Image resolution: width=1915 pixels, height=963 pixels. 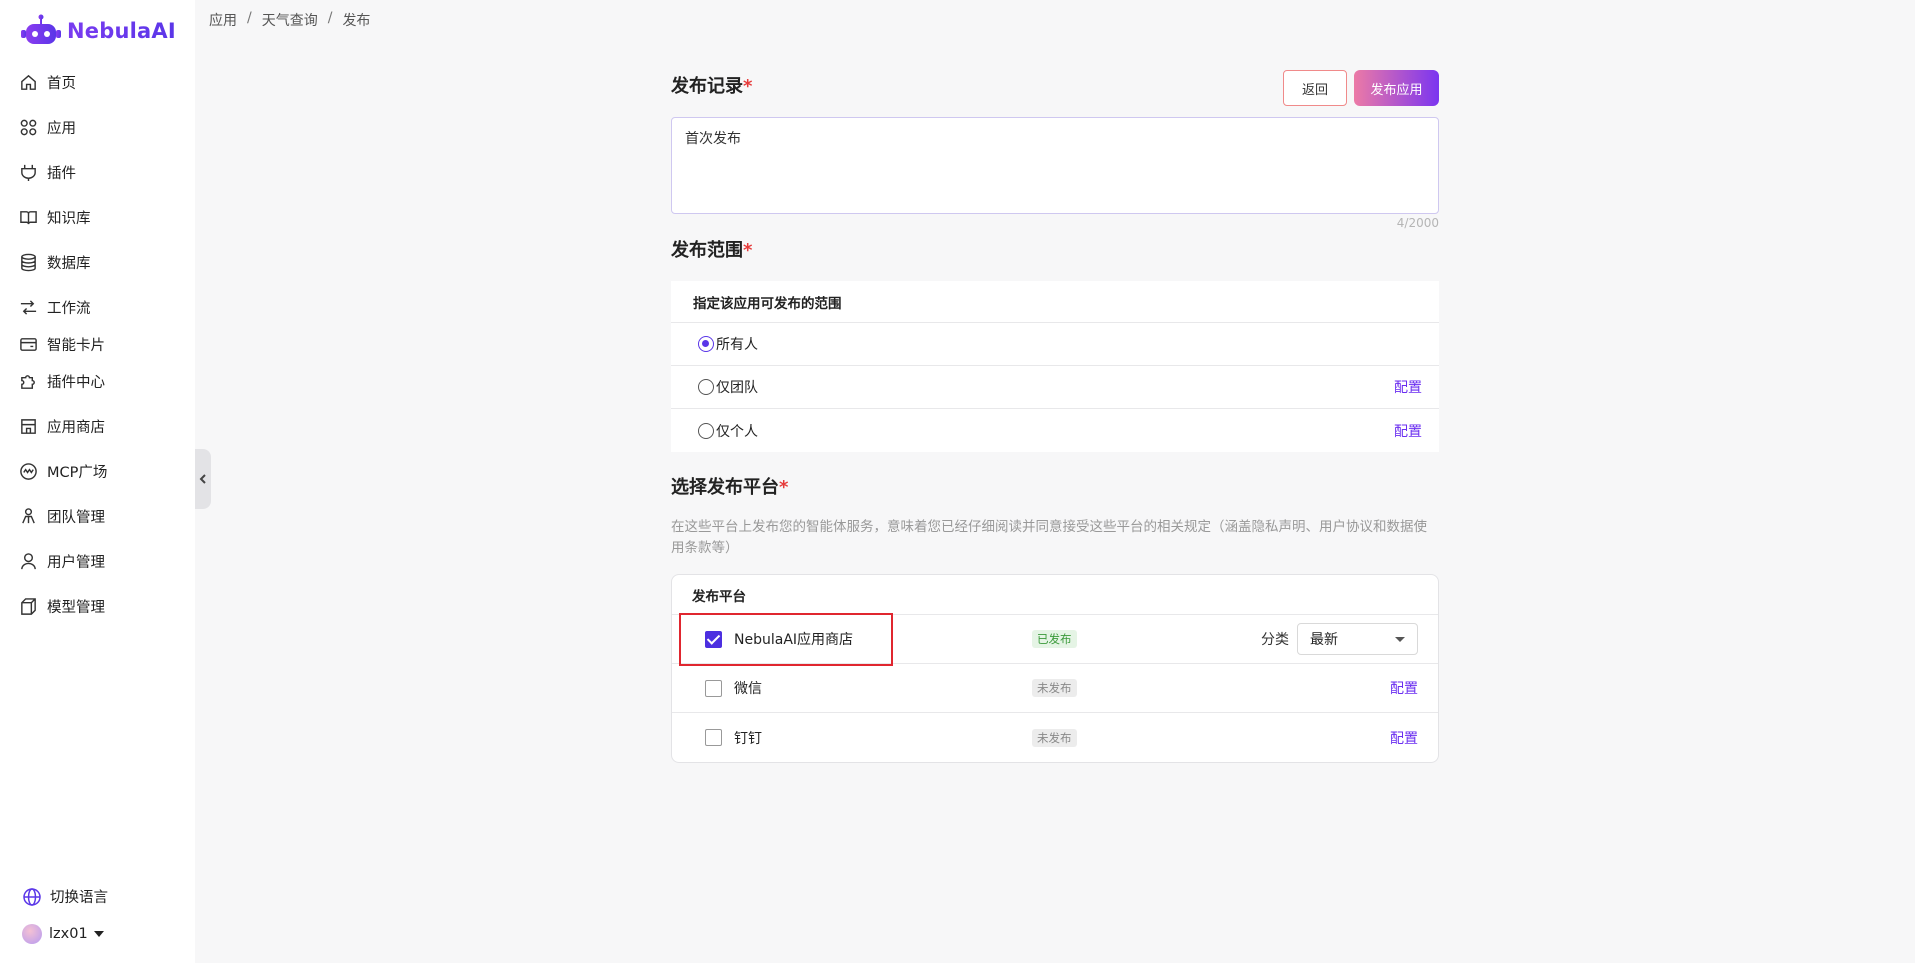 What do you see at coordinates (121, 31) in the screenshot?
I see `logo-text: NebulaAI` at bounding box center [121, 31].